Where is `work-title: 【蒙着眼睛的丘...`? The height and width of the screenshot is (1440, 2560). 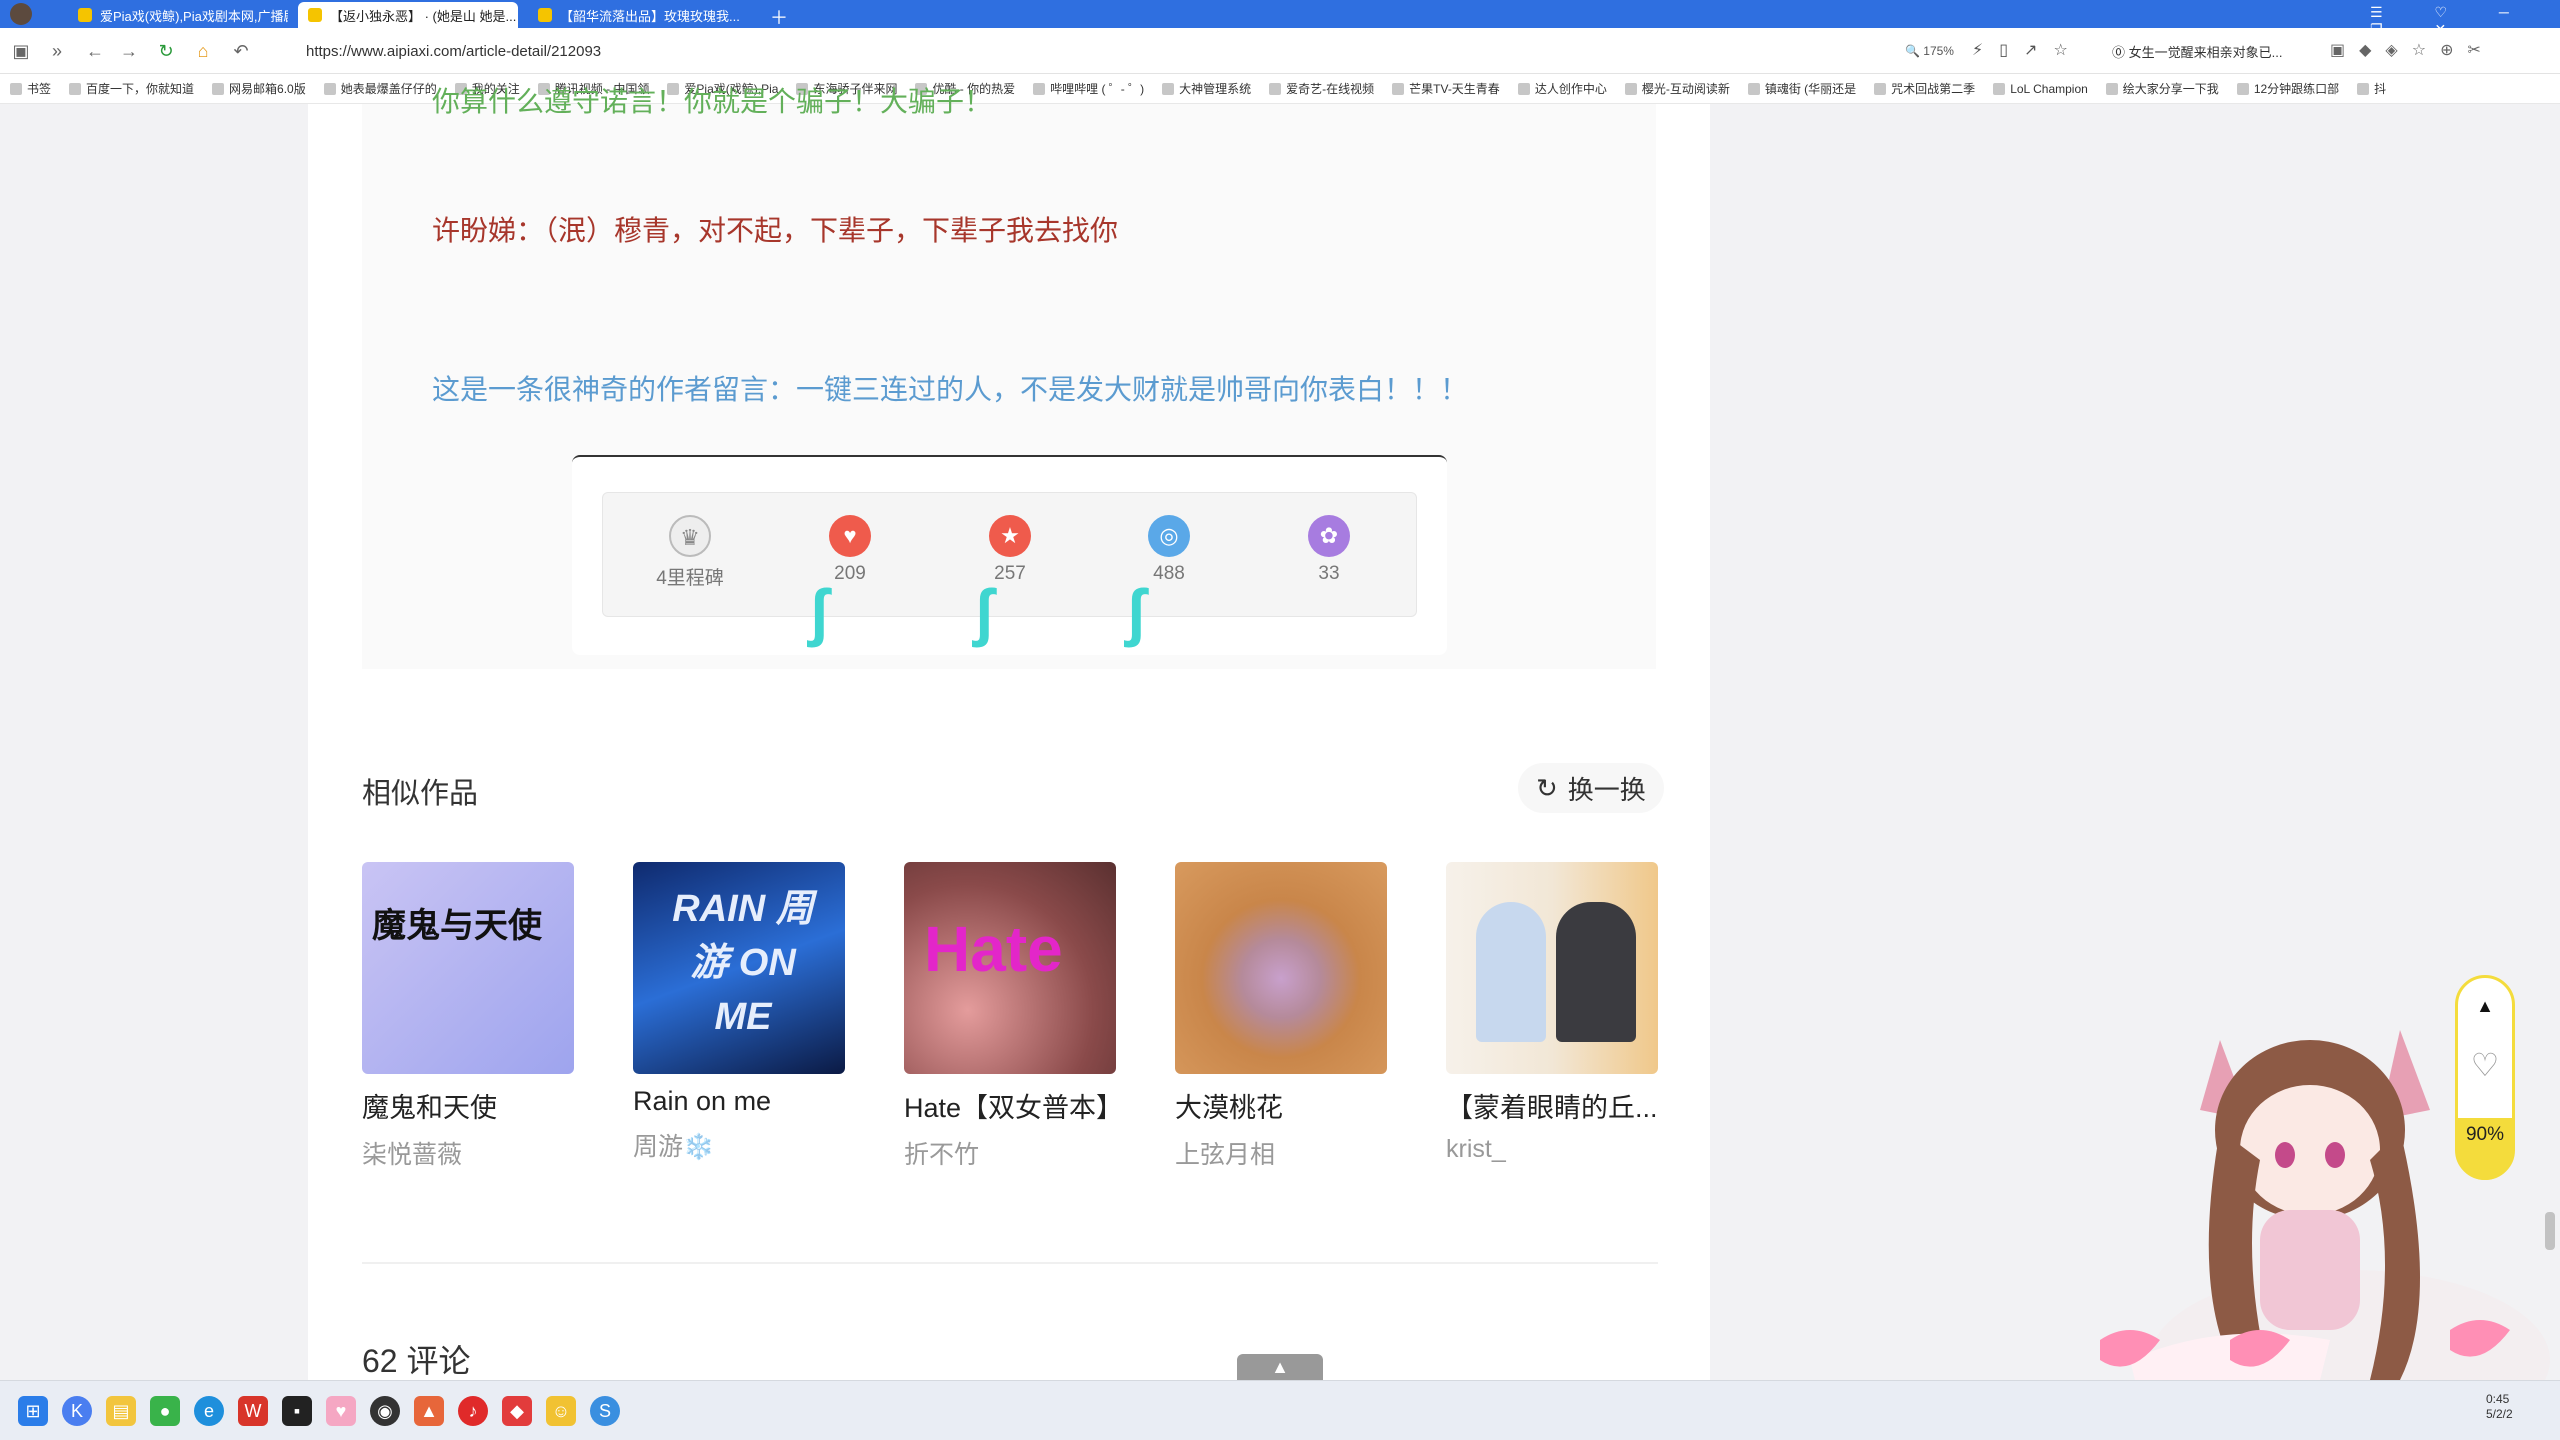
work-title: 【蒙着眼睛的丘... is located at coordinates (1552, 1105).